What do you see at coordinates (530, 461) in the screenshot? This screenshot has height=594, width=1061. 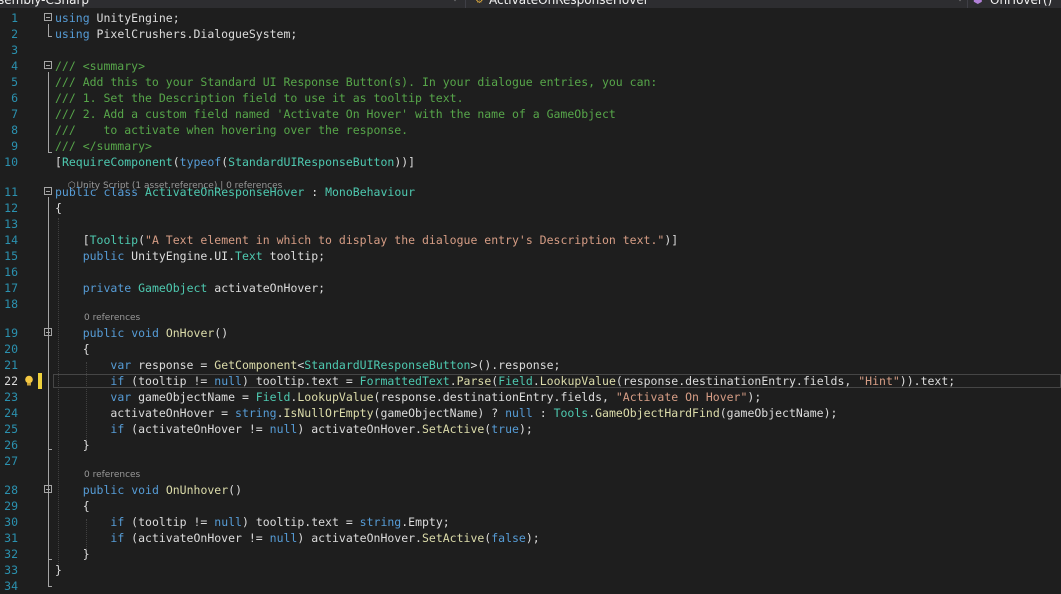 I see `code-line: 27` at bounding box center [530, 461].